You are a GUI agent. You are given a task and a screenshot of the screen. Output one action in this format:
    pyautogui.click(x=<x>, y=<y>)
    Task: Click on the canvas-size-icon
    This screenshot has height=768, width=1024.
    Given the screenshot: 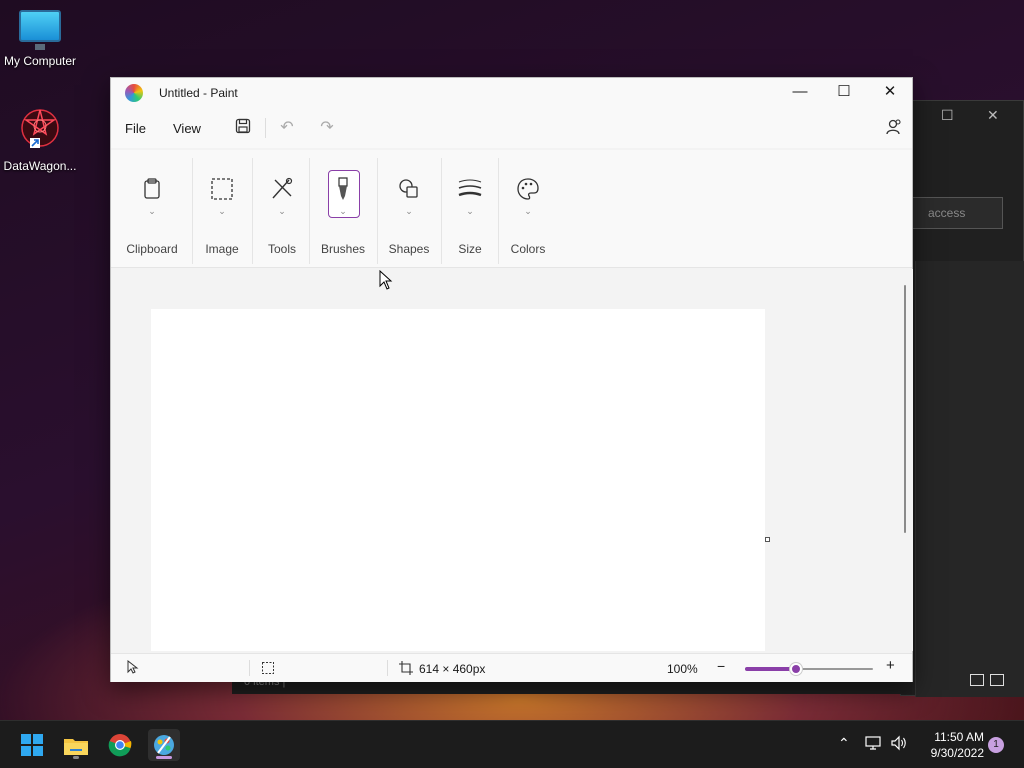 What is the action you would take?
    pyautogui.click(x=406, y=669)
    